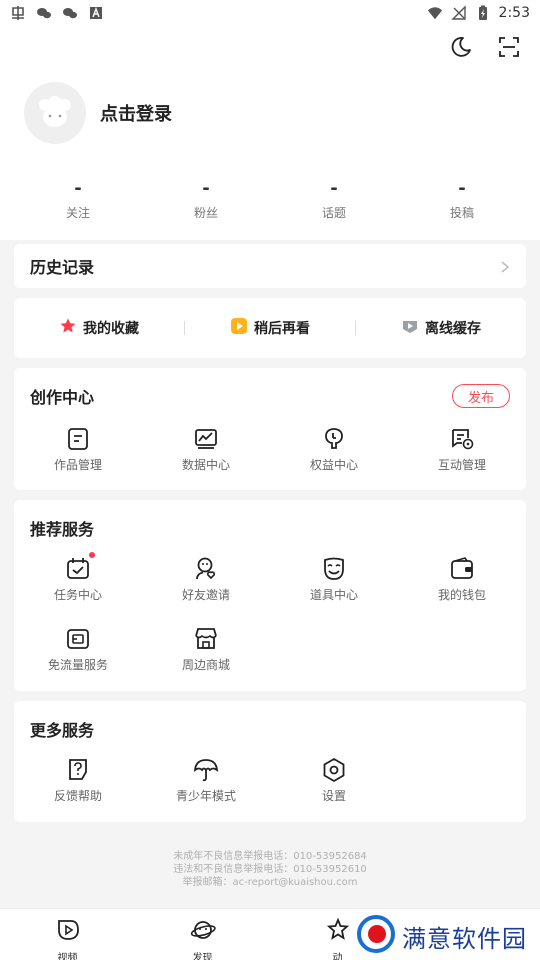 This screenshot has height=960, width=540. What do you see at coordinates (78, 200) in the screenshot?
I see `stat-following: - 关注` at bounding box center [78, 200].